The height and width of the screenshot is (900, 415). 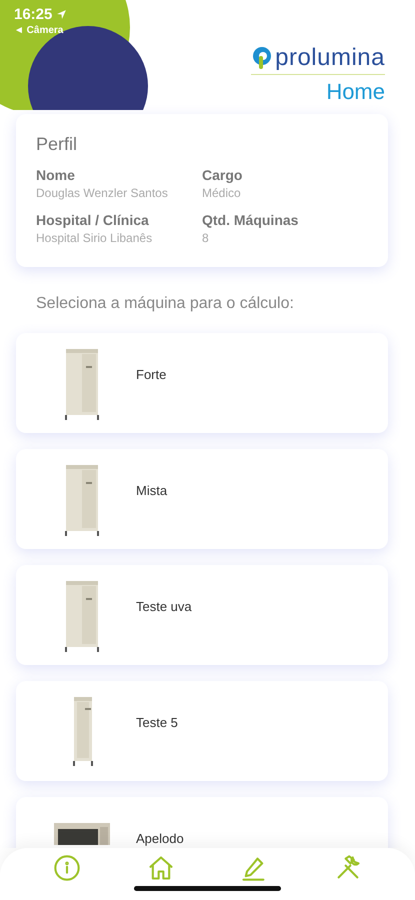 I want to click on machine-name: Teste uva, so click(x=164, y=606).